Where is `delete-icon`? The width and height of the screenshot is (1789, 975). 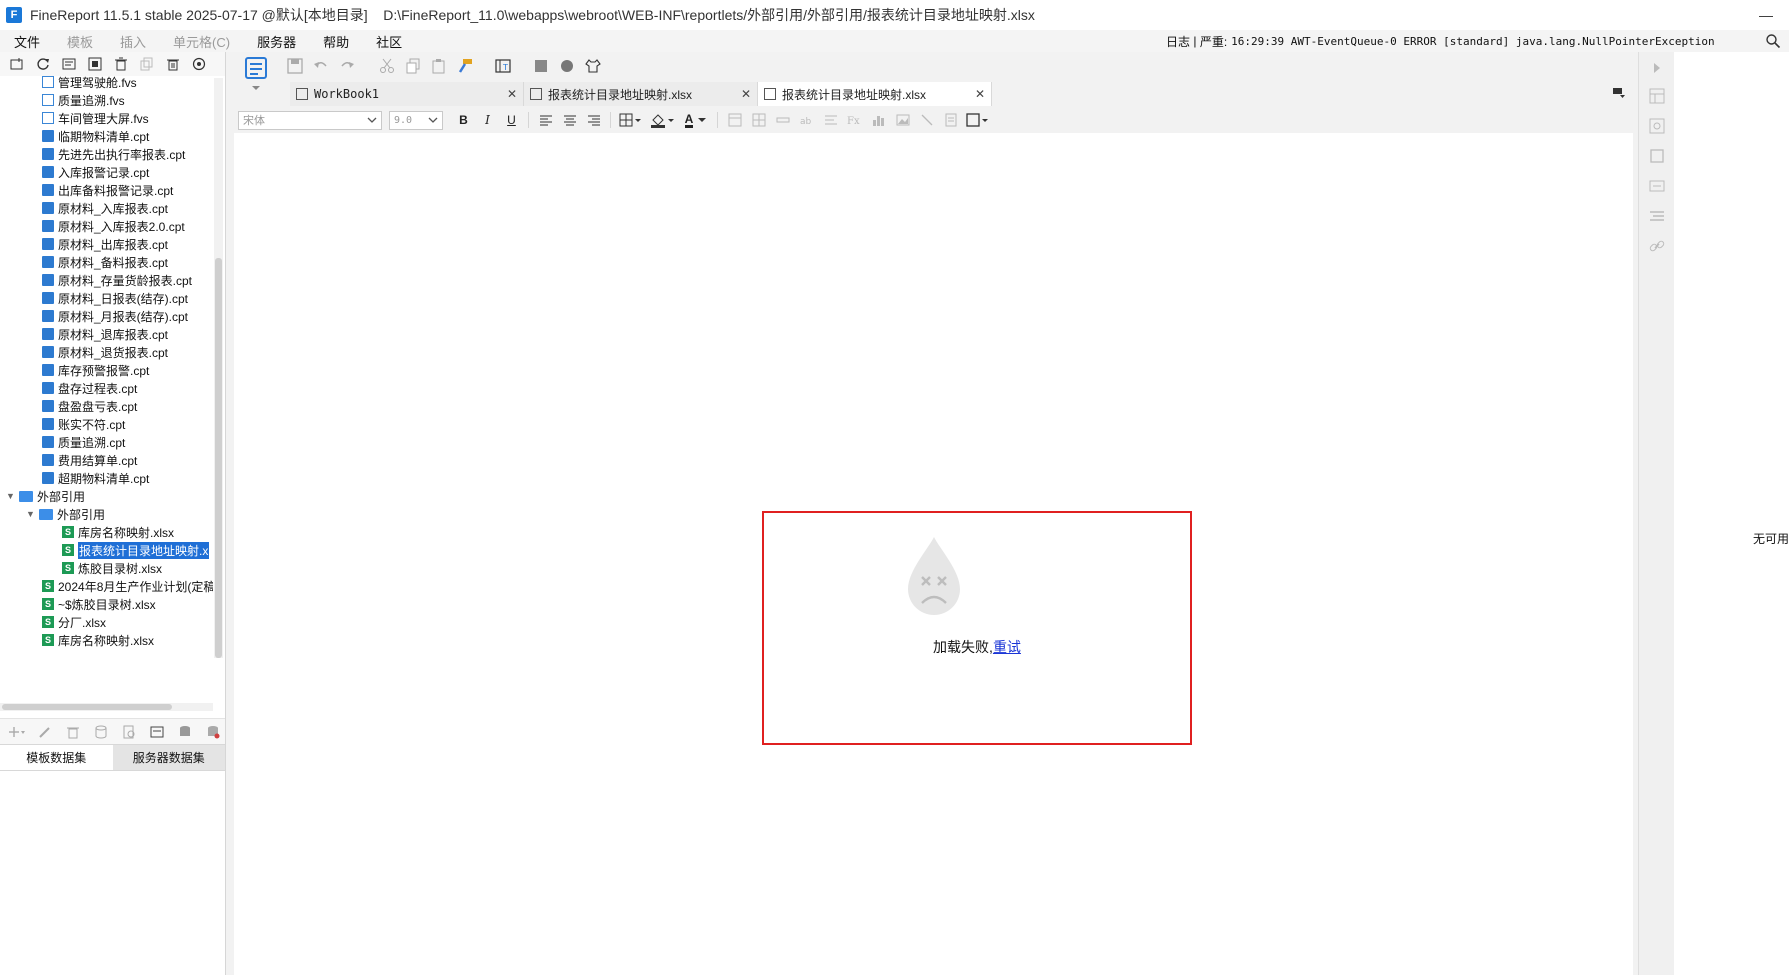
delete-icon is located at coordinates (121, 64).